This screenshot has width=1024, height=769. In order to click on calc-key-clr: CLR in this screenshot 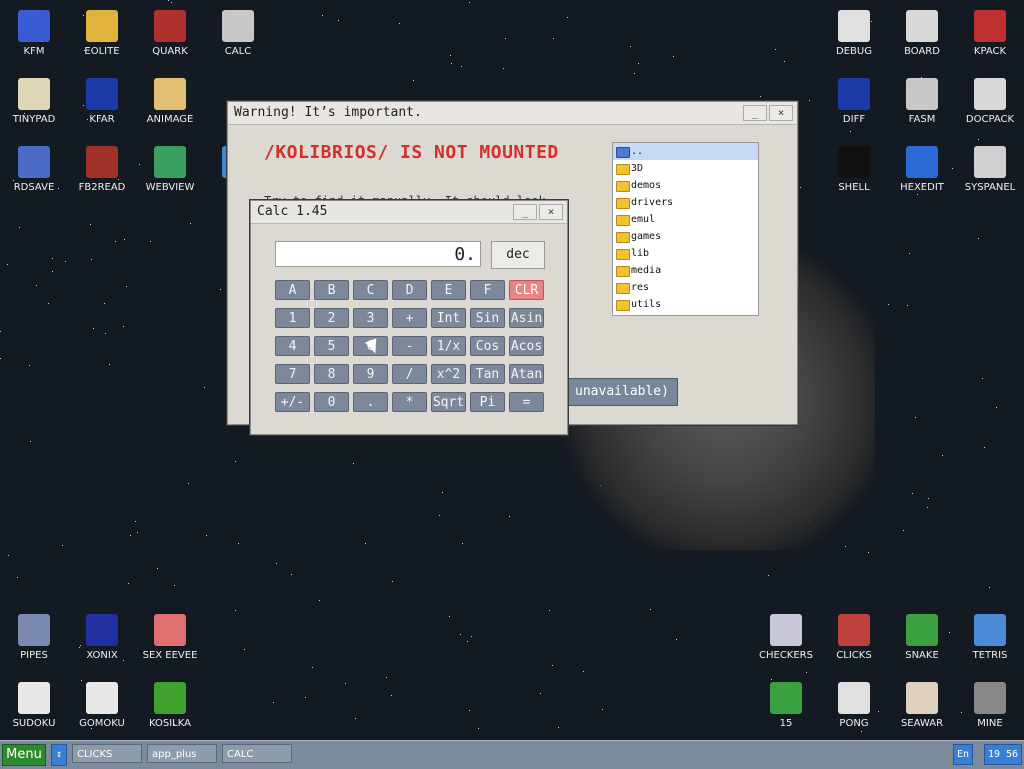, I will do `click(526, 290)`.